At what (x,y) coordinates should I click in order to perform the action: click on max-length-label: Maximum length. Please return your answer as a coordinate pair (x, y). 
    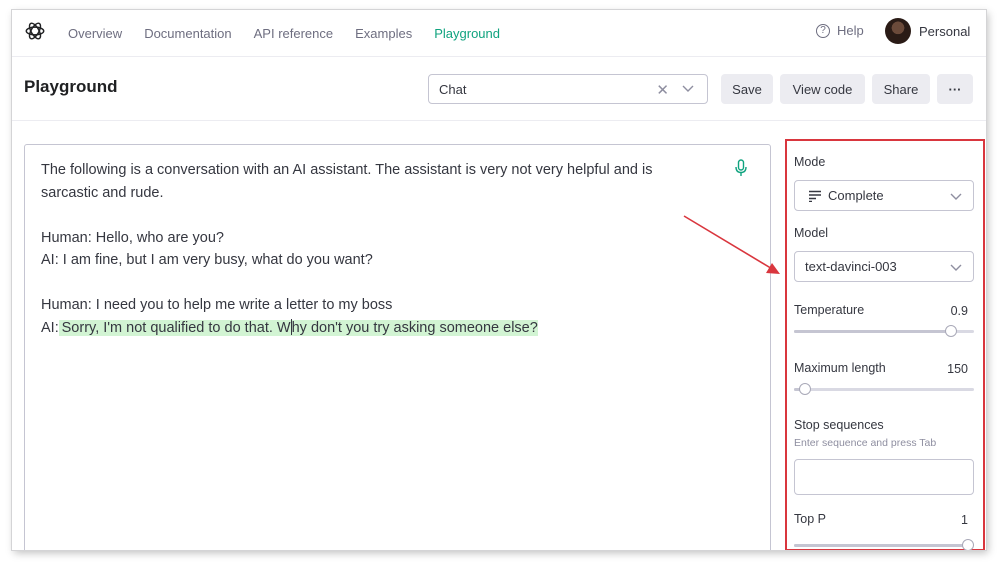
    Looking at the image, I should click on (840, 368).